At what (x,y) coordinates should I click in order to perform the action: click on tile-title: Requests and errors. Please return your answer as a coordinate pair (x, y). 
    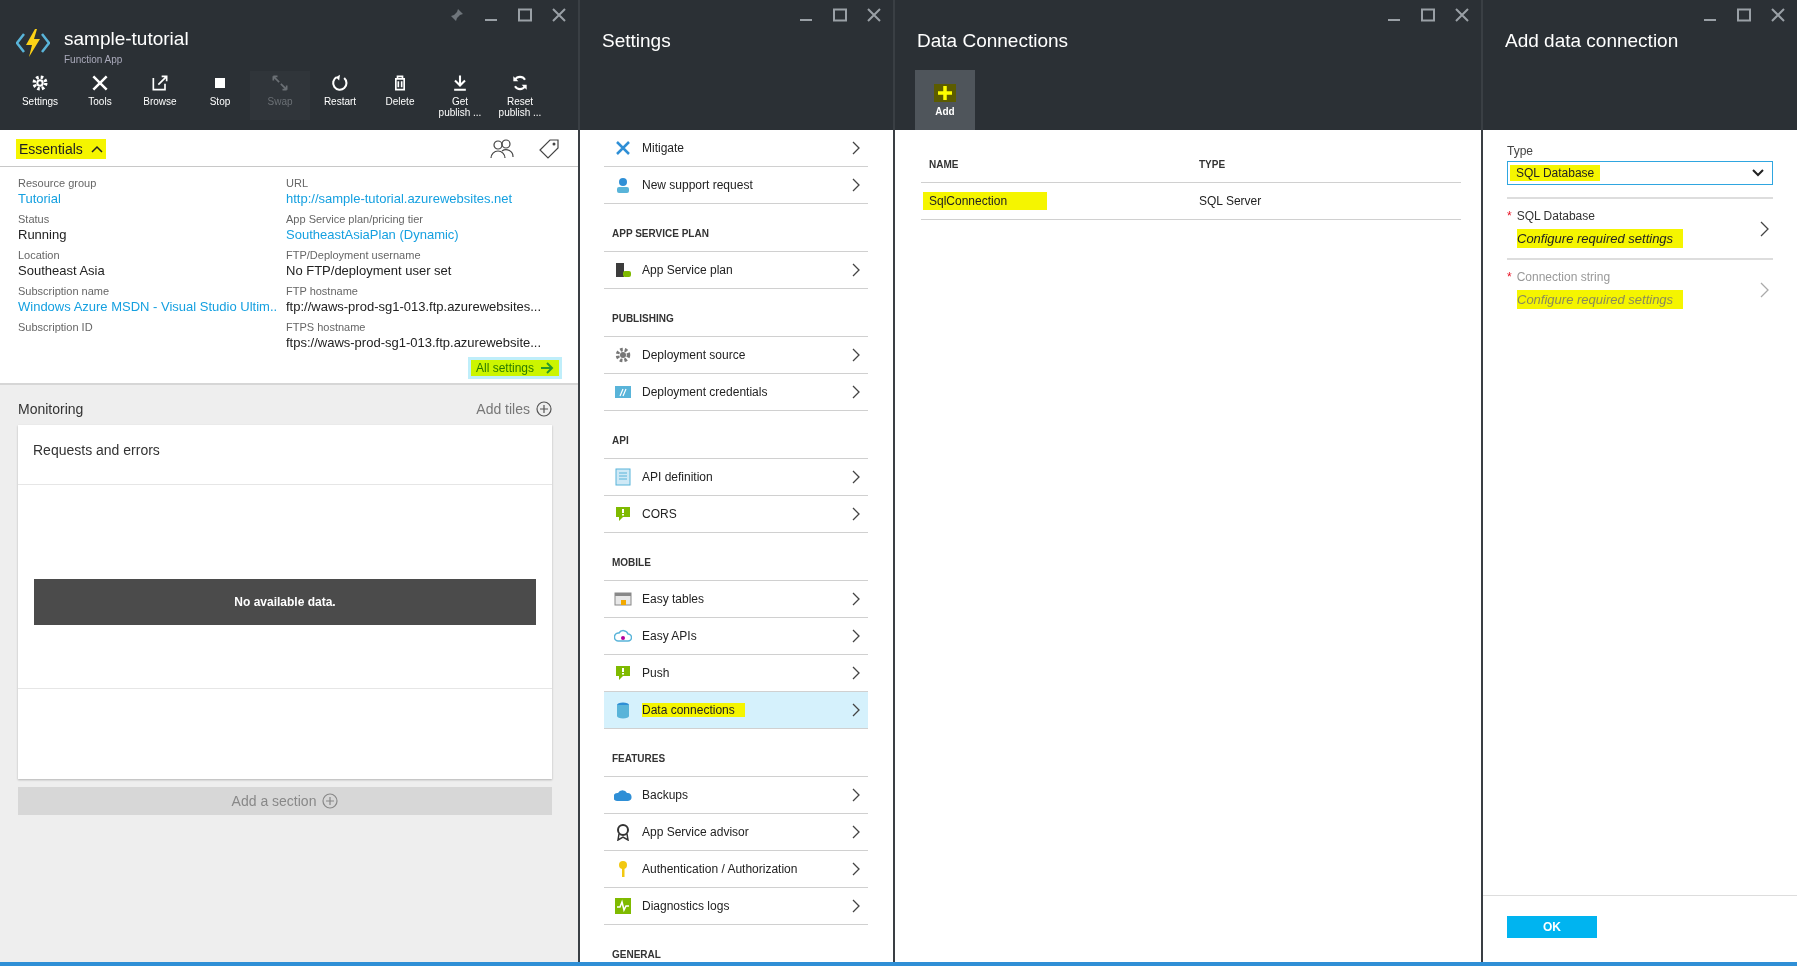
    Looking at the image, I should click on (96, 450).